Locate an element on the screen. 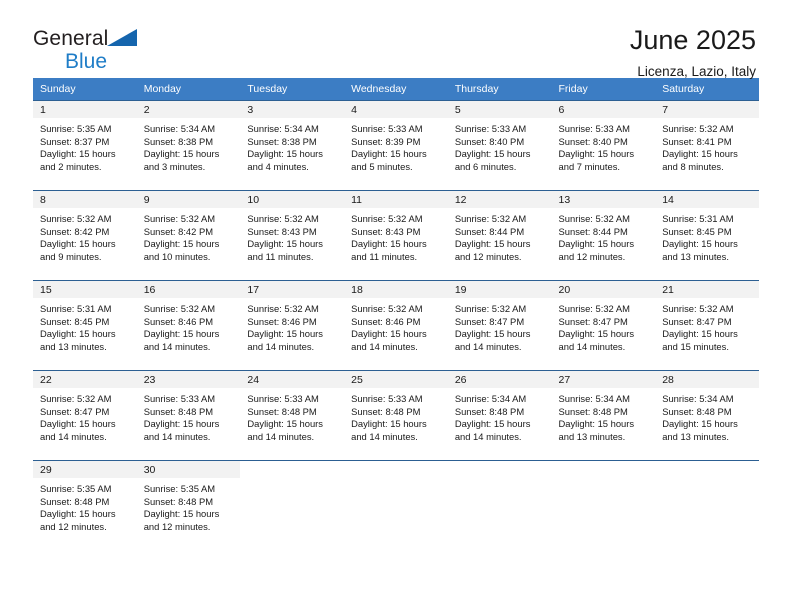  day-number: 2 is located at coordinates (188, 109).